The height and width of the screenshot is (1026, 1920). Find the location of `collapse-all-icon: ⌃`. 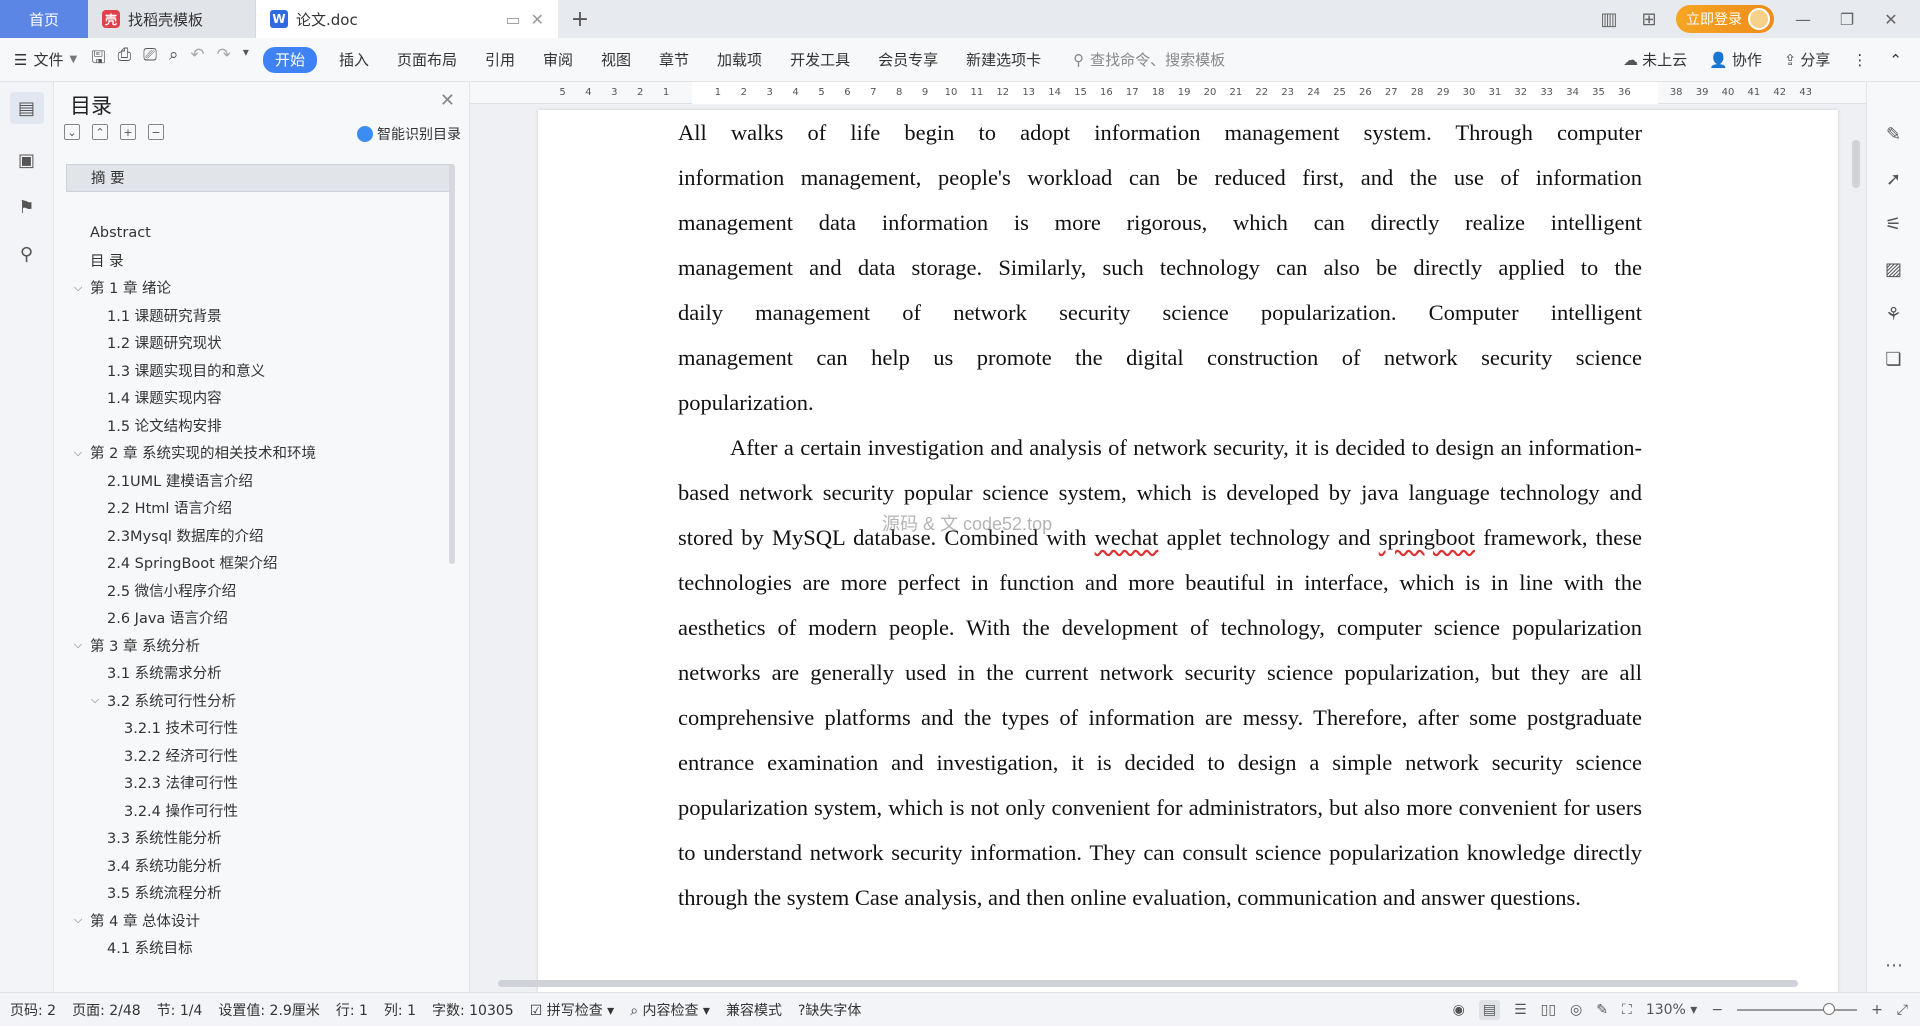

collapse-all-icon: ⌃ is located at coordinates (100, 132).